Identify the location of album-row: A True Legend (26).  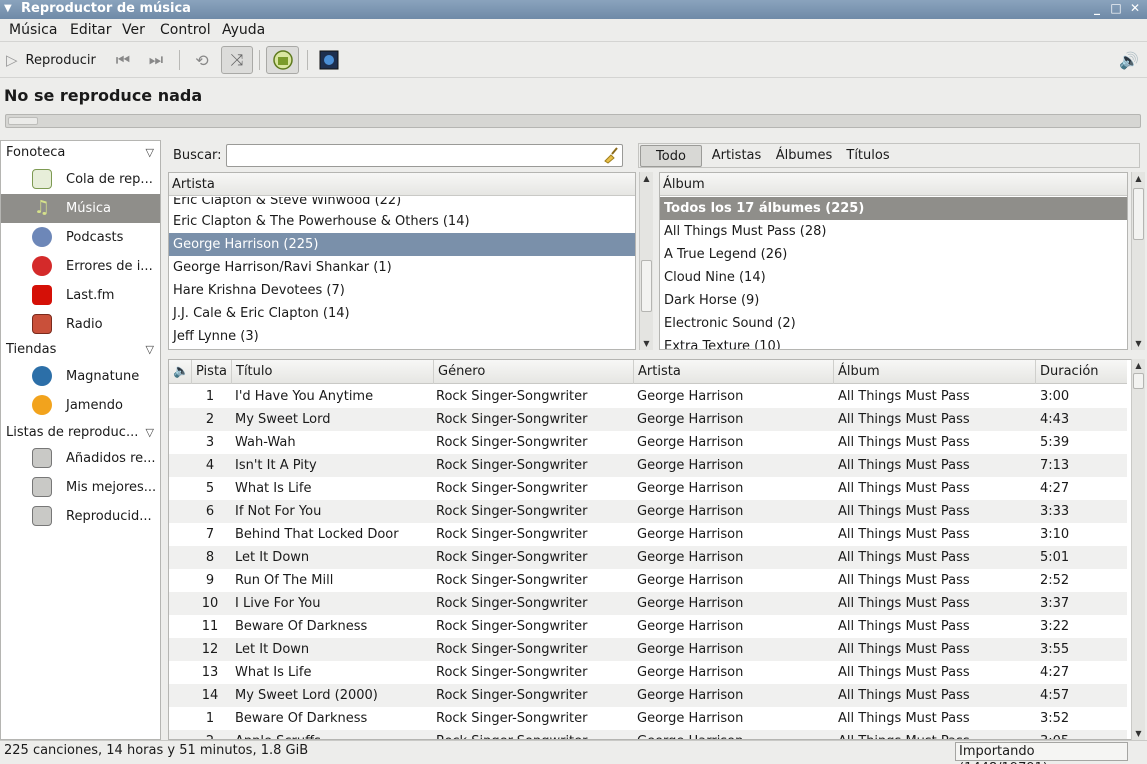
(893, 254).